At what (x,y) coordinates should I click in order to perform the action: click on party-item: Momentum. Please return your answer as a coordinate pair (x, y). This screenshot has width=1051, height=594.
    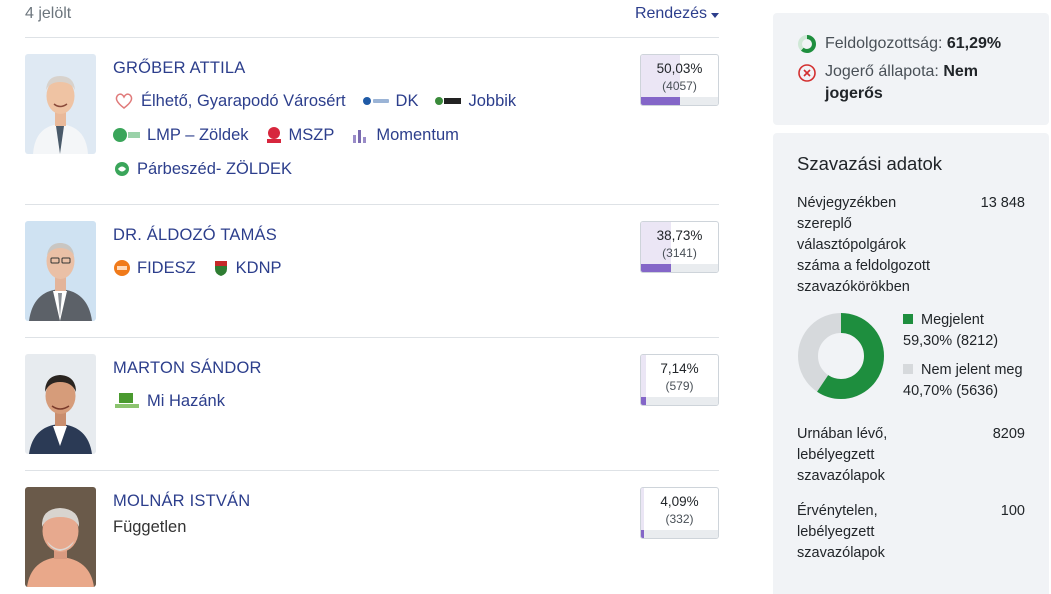
    Looking at the image, I should click on (404, 135).